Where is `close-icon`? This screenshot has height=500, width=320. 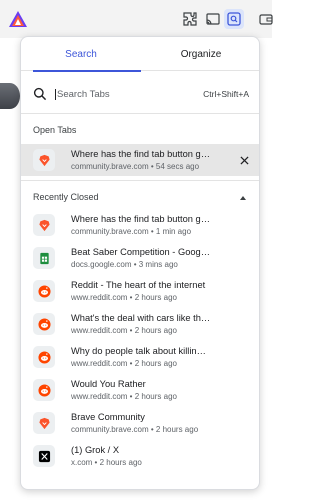
close-icon is located at coordinates (244, 160).